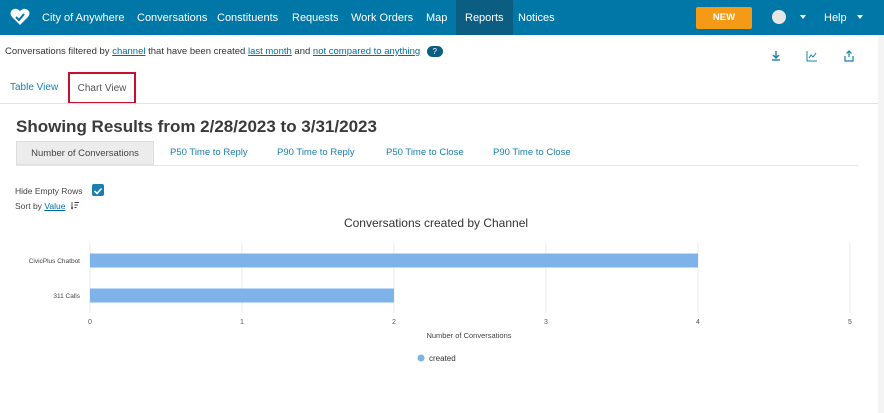  I want to click on y-category-label: 311 Calls, so click(66, 296).